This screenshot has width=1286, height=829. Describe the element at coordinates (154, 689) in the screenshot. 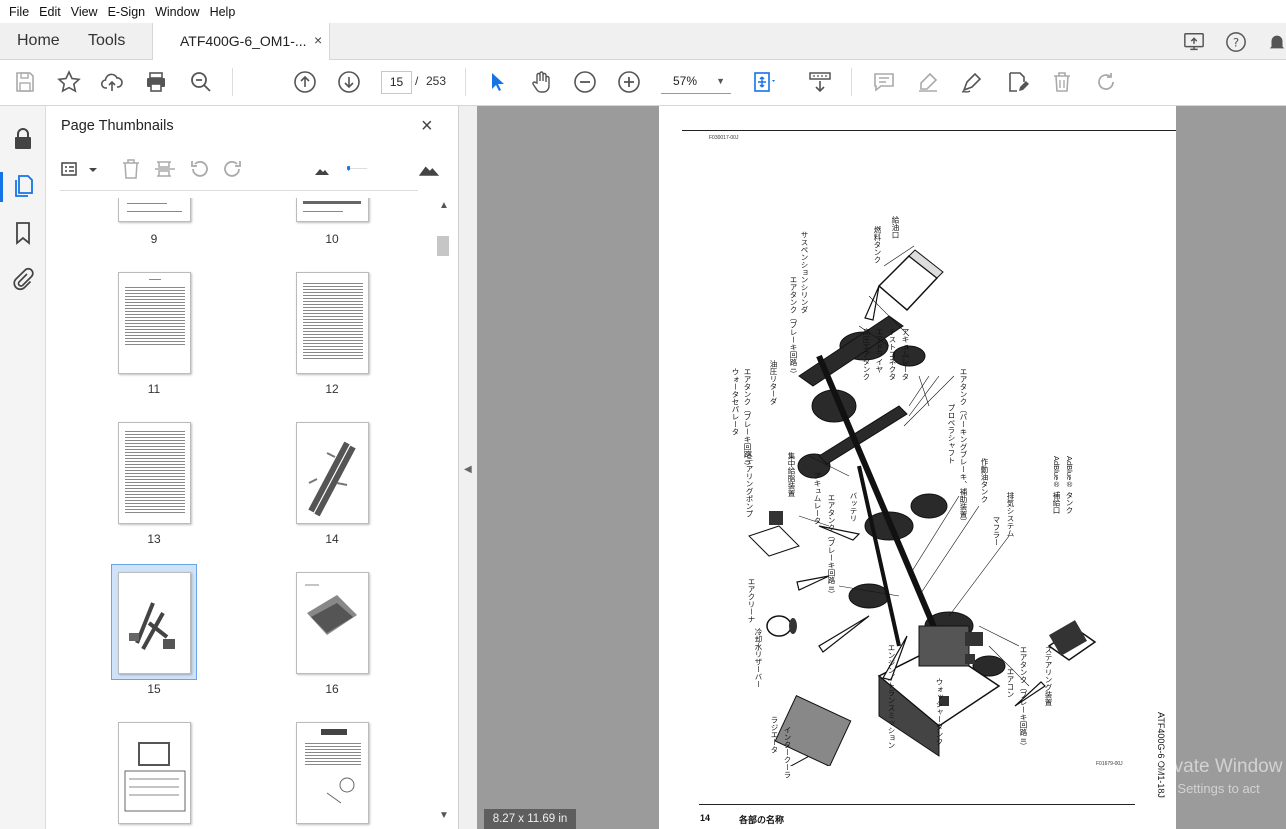

I see `thumbnail-label-15: 15` at that location.